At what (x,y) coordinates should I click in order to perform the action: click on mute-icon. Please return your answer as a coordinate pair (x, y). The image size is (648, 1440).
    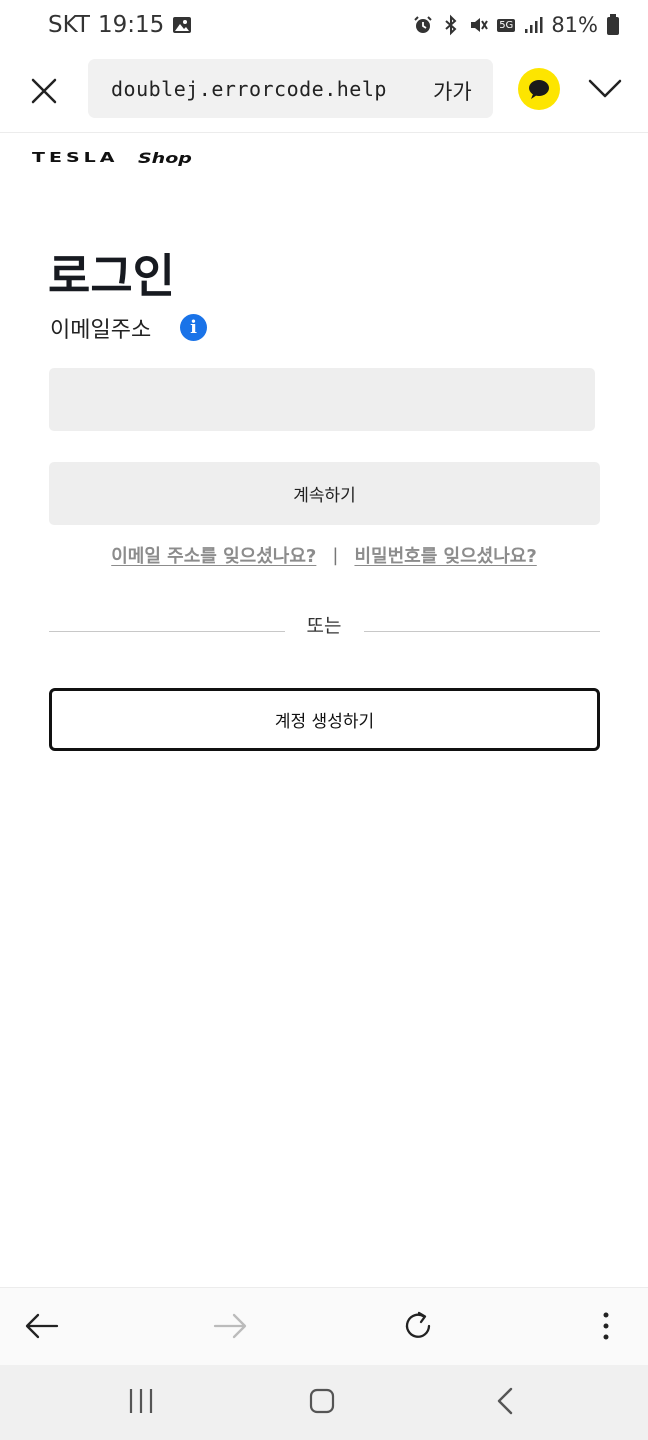
    Looking at the image, I should click on (480, 25).